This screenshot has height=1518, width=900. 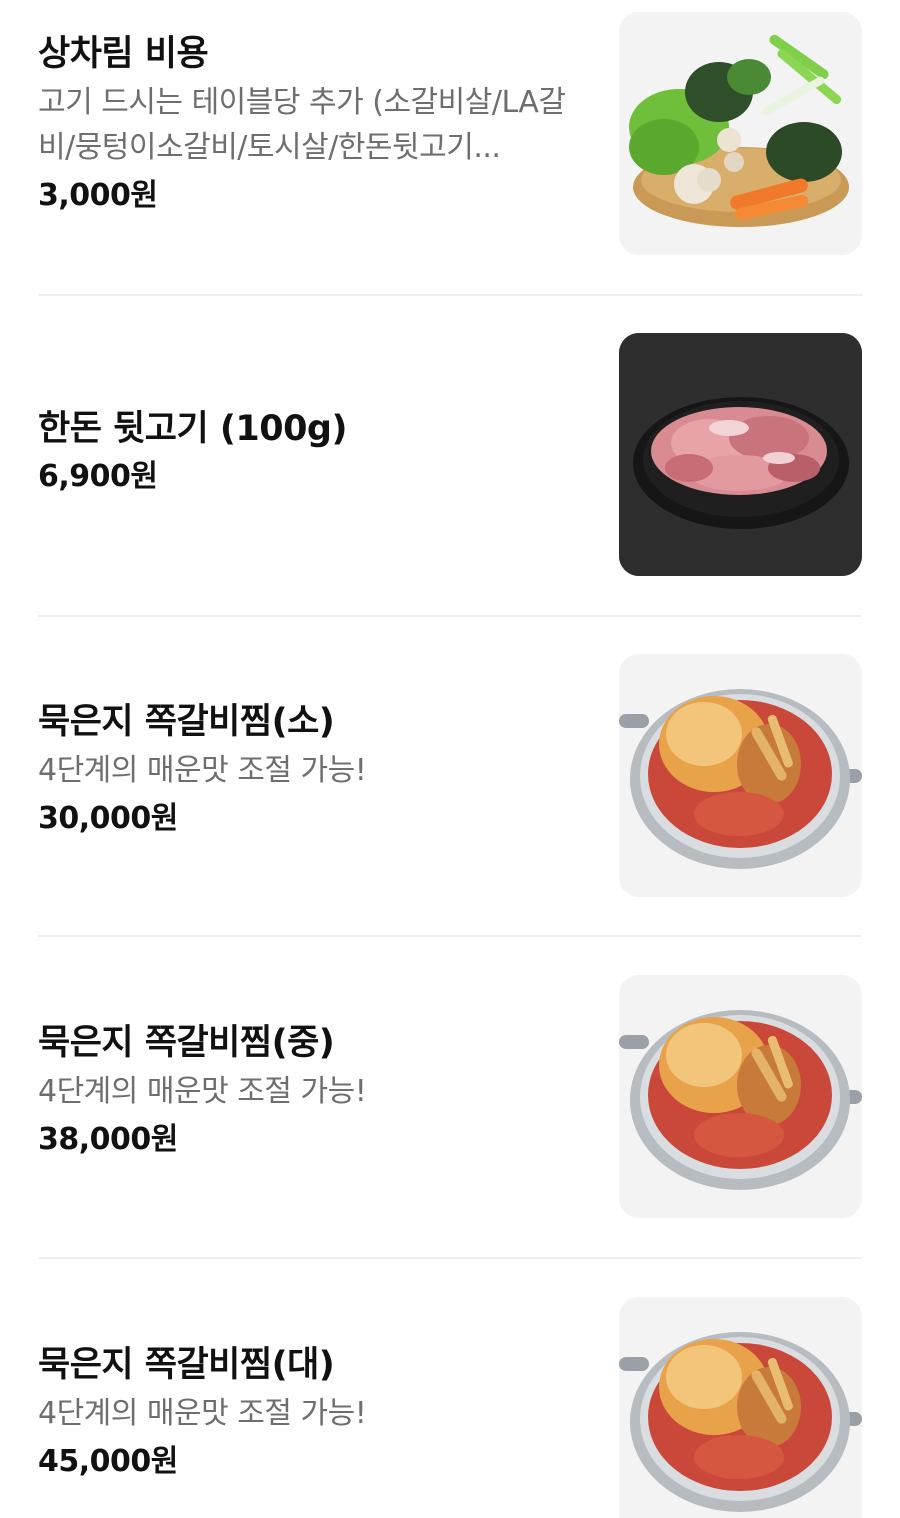 I want to click on menu-item-stew-medium: 묵은지 쪽갈비찜(중) 4단계의 매운맛 조절 가능! 38,000원, so click(x=450, y=1096).